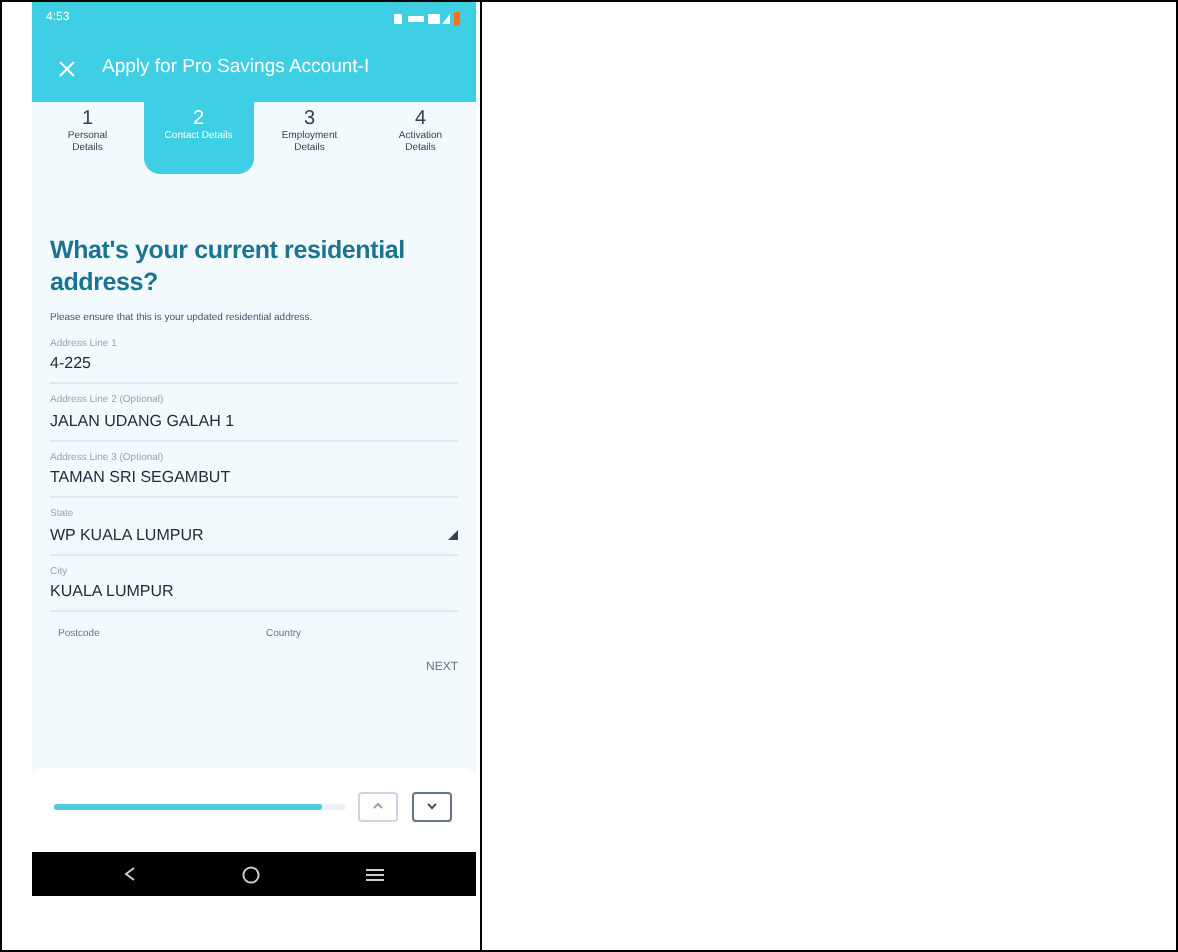 The image size is (1178, 952). What do you see at coordinates (228, 266) in the screenshot?
I see `page-heading: What's your current residential address?` at bounding box center [228, 266].